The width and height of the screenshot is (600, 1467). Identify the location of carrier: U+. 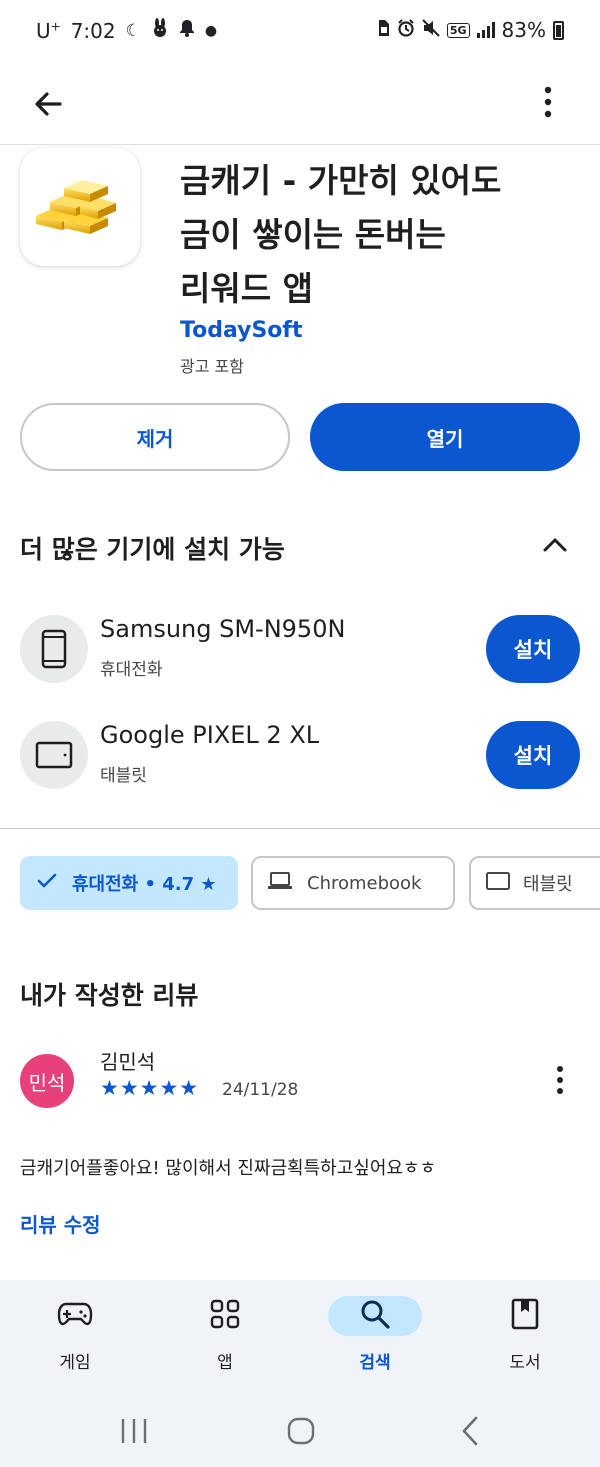
(48, 30).